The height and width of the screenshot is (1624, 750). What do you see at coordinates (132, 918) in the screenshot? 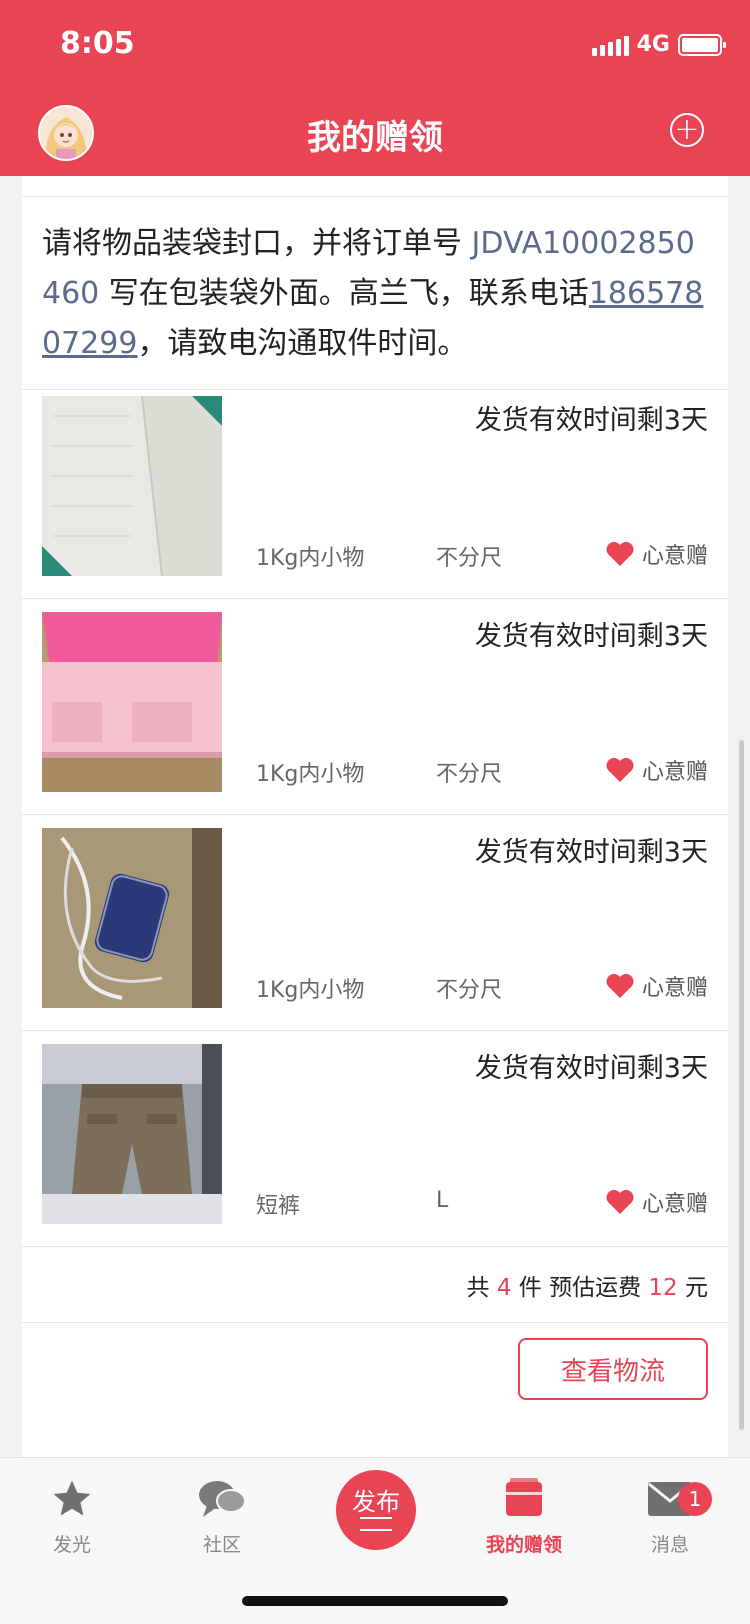
I see `item-image-charger` at bounding box center [132, 918].